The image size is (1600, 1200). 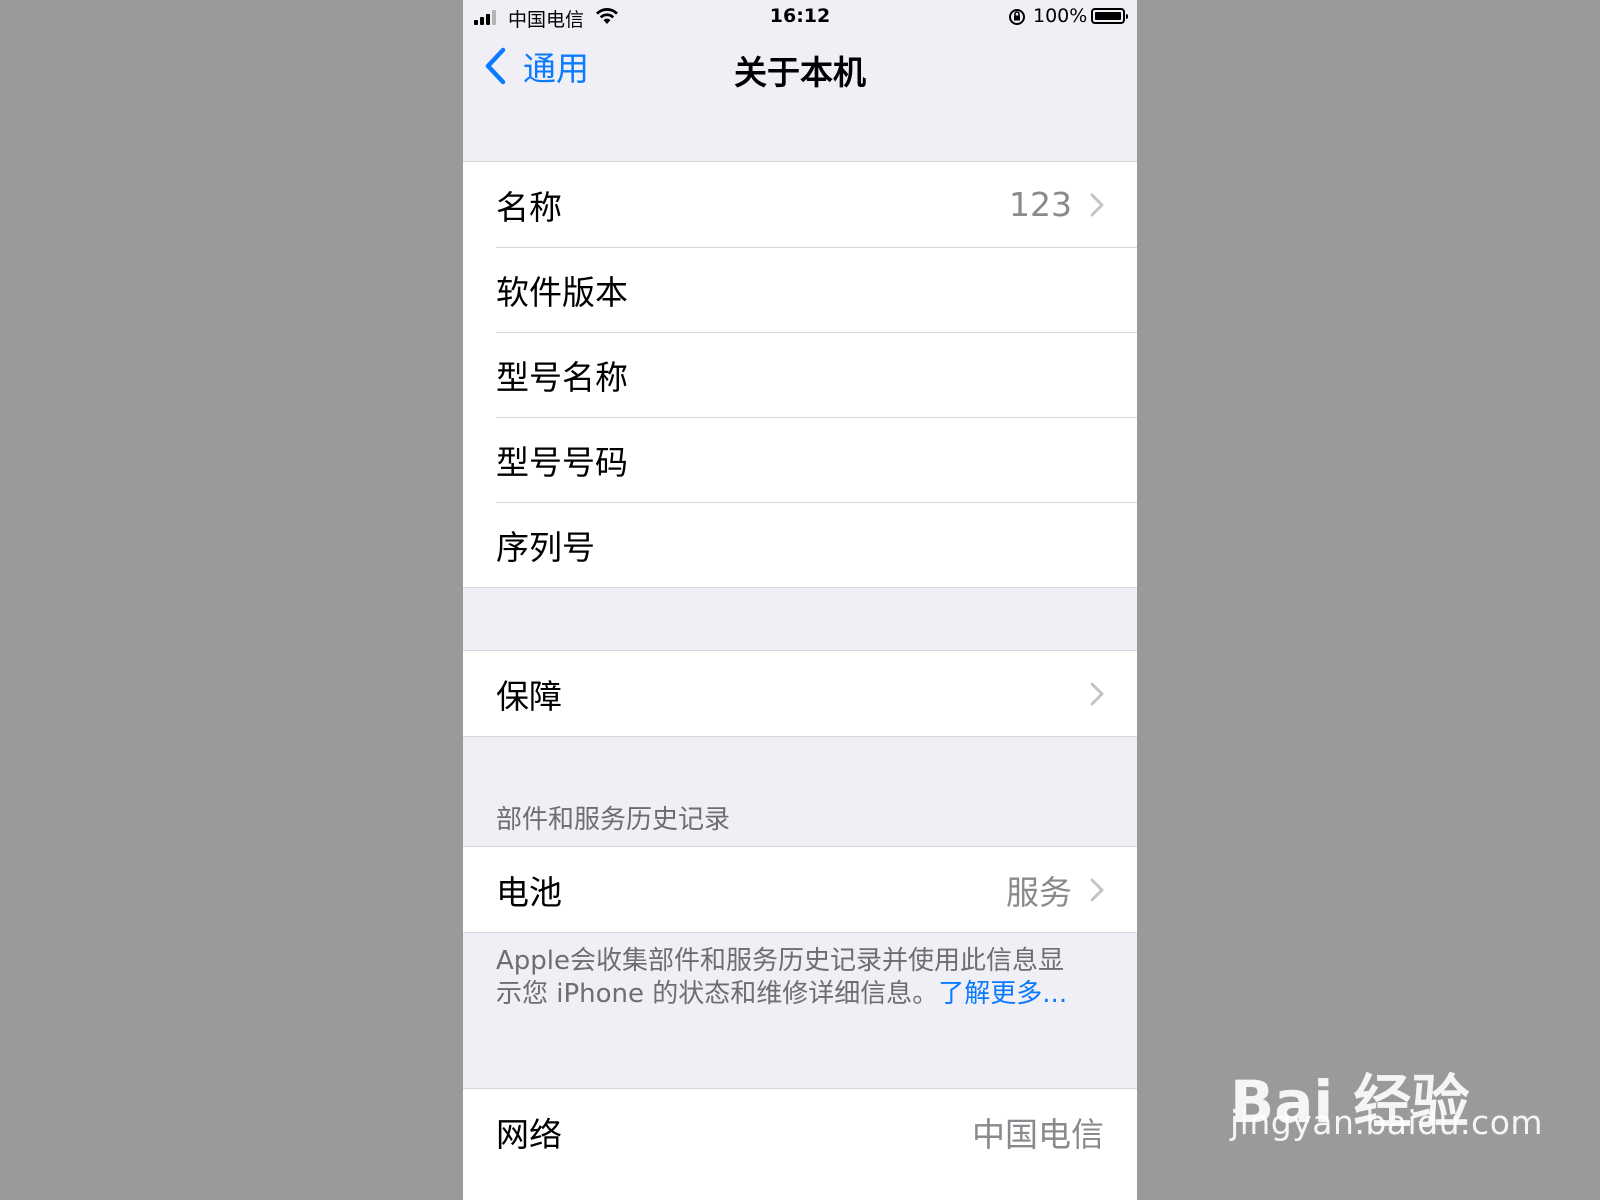 What do you see at coordinates (545, 547) in the screenshot?
I see `row-label: 序列号` at bounding box center [545, 547].